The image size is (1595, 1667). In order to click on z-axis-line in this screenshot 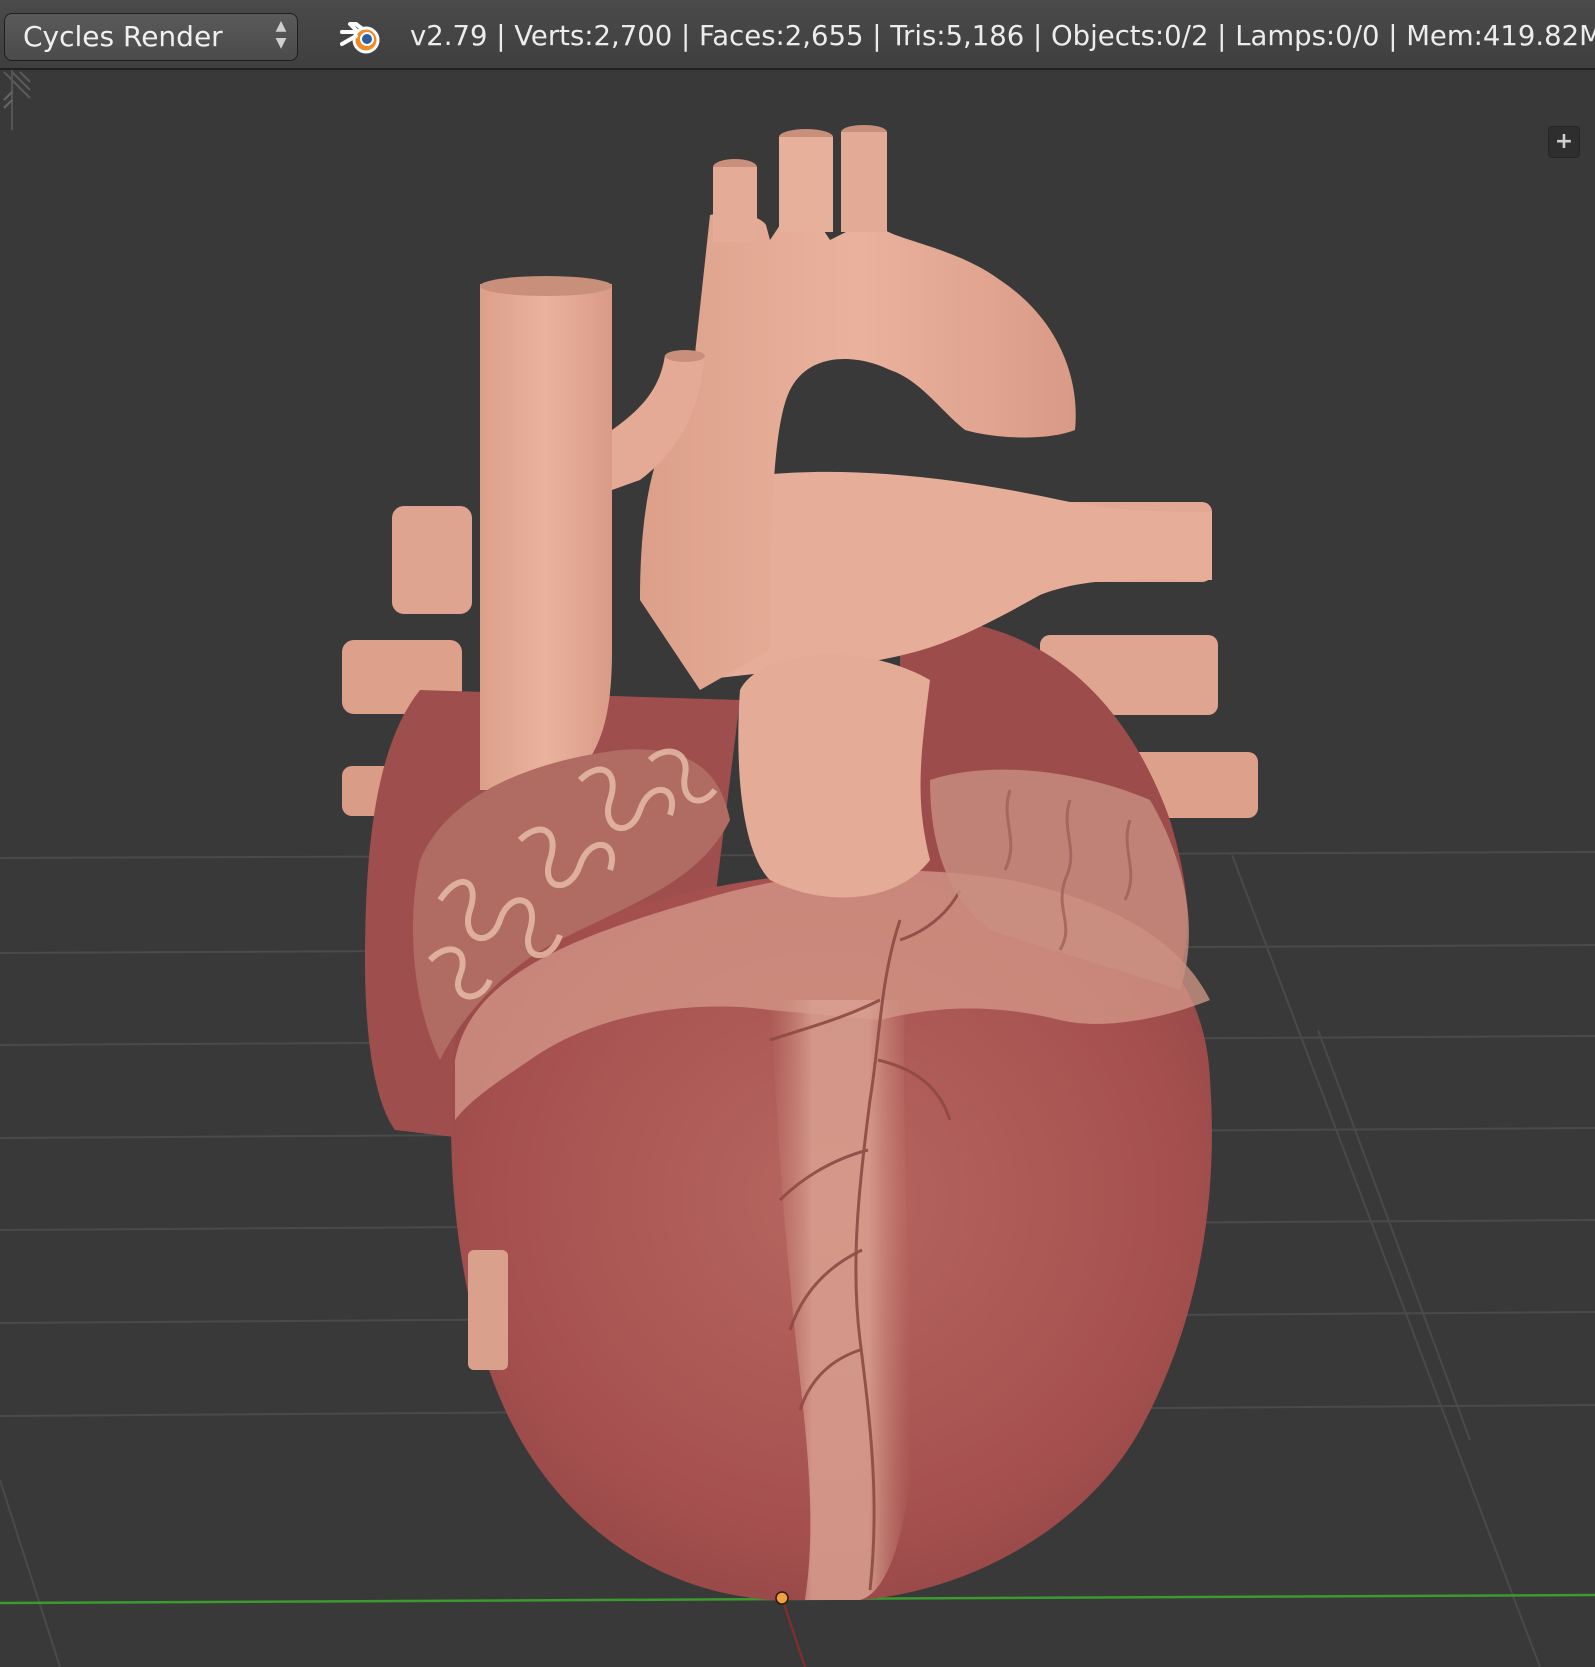, I will do `click(793, 1632)`.